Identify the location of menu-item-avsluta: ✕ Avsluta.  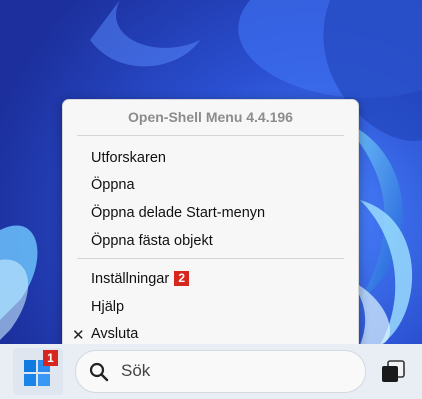
(105, 335).